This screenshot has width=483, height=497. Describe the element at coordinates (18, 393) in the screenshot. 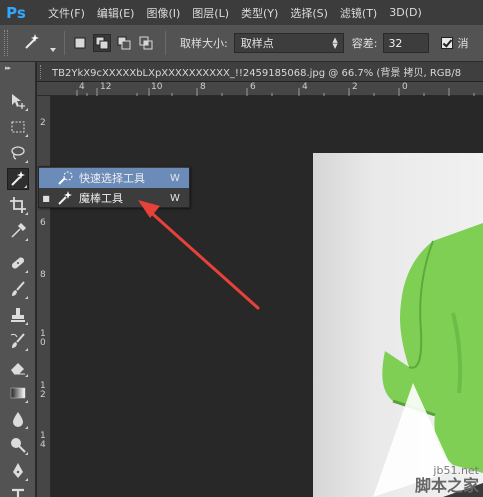

I see `gradient-tool` at that location.